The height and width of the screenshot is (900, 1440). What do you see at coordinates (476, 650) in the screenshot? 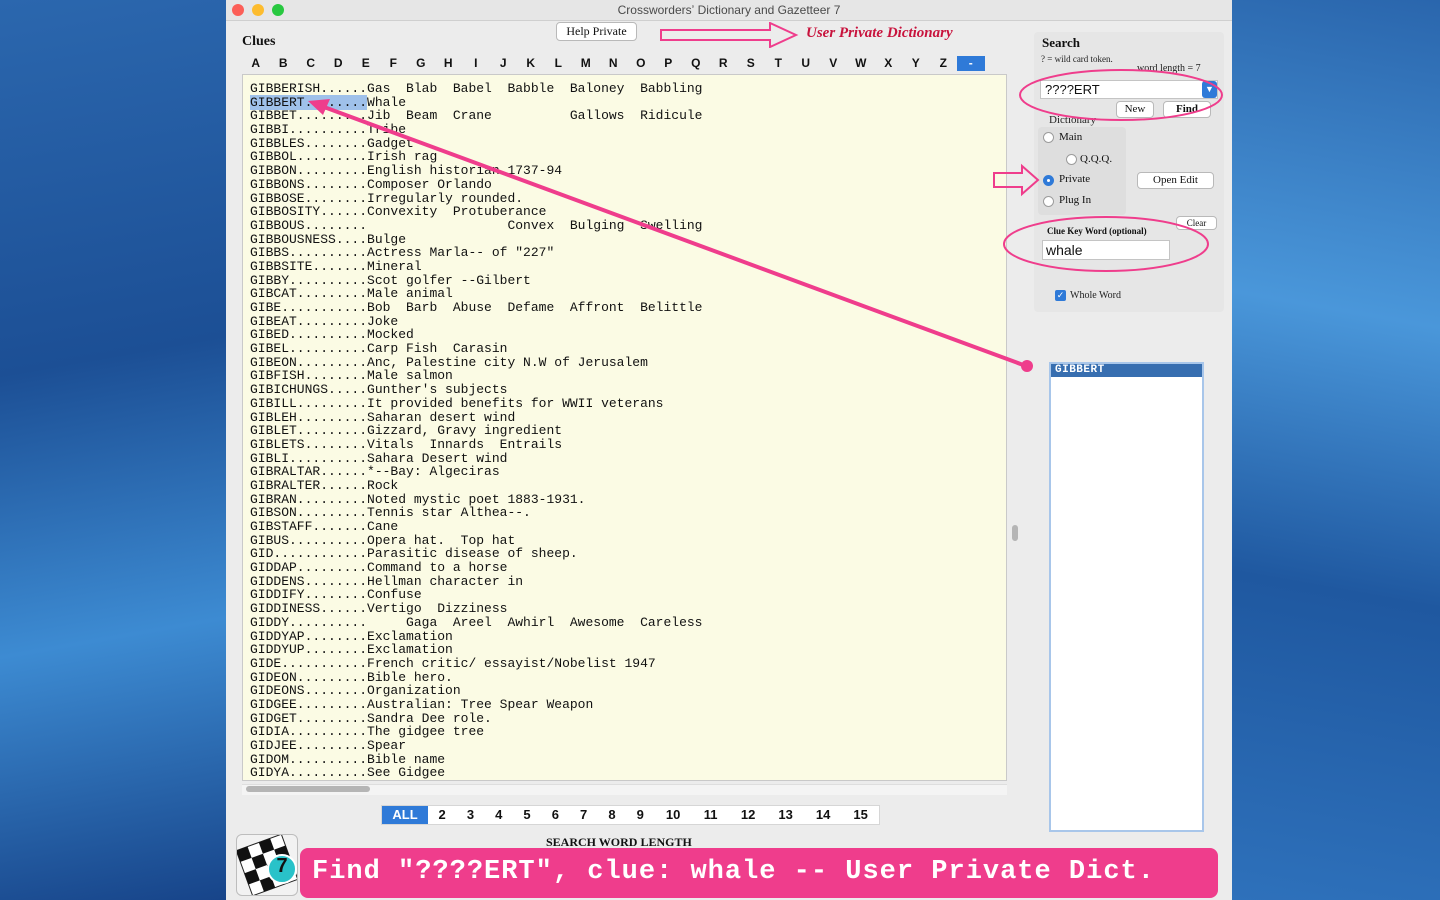
I see `clue-row: GIDDYUP........Exclamation` at bounding box center [476, 650].